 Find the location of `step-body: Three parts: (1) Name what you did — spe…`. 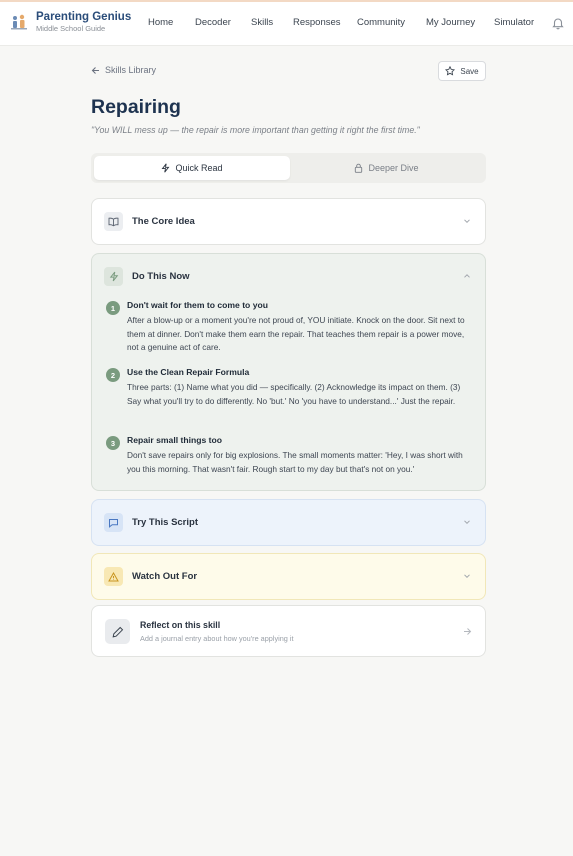

step-body: Three parts: (1) Name what you did — spe… is located at coordinates (294, 394).